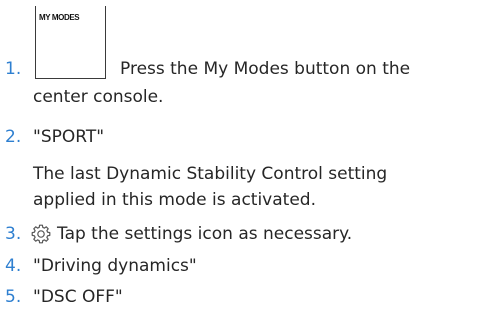  I want to click on step-4-text: "Driving dynamics", so click(115, 266).